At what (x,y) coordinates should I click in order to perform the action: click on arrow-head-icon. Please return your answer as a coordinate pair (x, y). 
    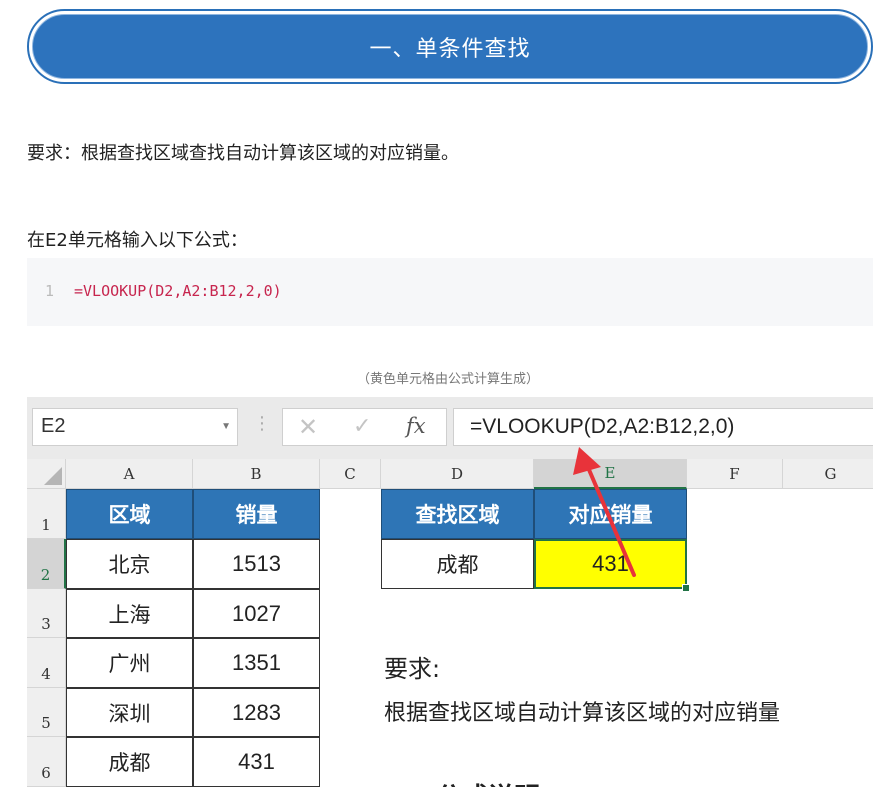
    Looking at the image, I should click on (587, 461).